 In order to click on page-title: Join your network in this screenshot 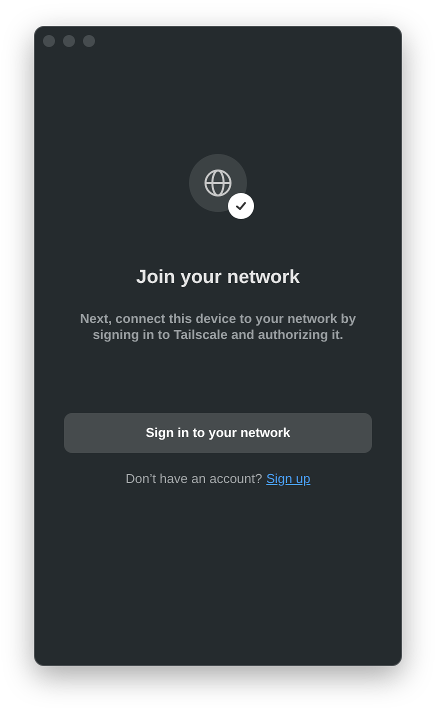, I will do `click(218, 278)`.